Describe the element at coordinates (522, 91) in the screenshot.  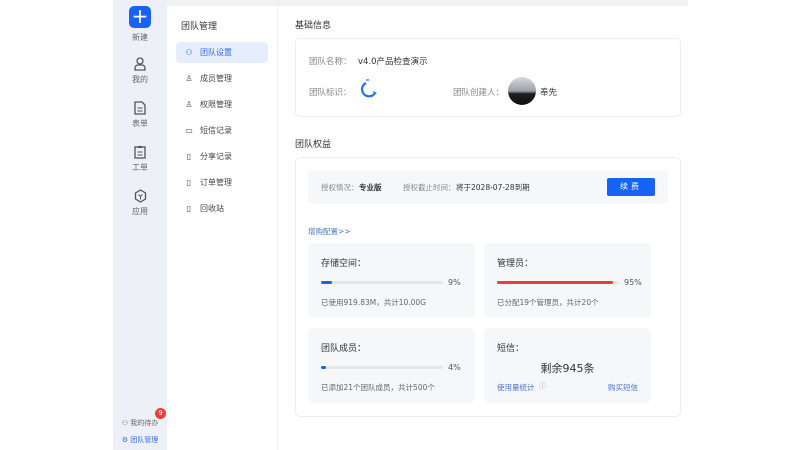
I see `creator-avatar` at that location.